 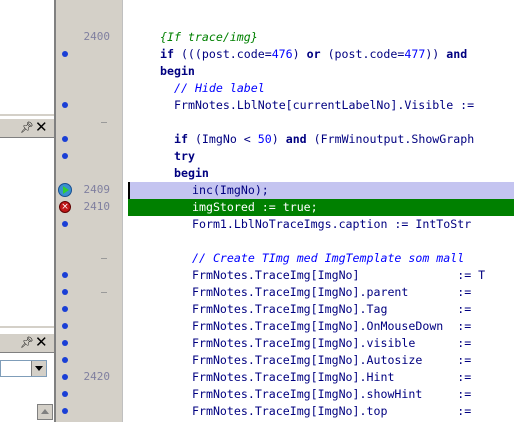 What do you see at coordinates (184, 156) in the screenshot?
I see `keyword: try` at bounding box center [184, 156].